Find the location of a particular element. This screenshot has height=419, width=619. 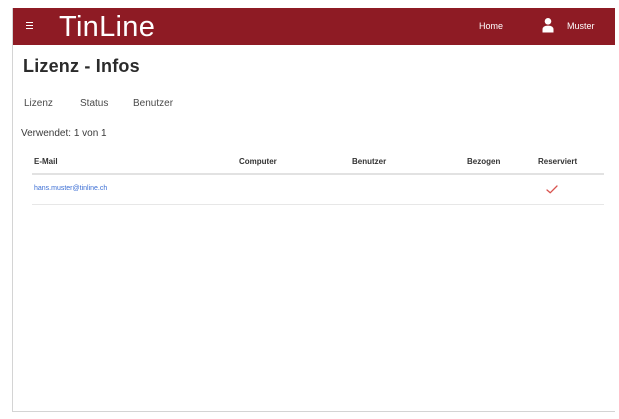

tab-benutzer: Benutzer is located at coordinates (153, 103).